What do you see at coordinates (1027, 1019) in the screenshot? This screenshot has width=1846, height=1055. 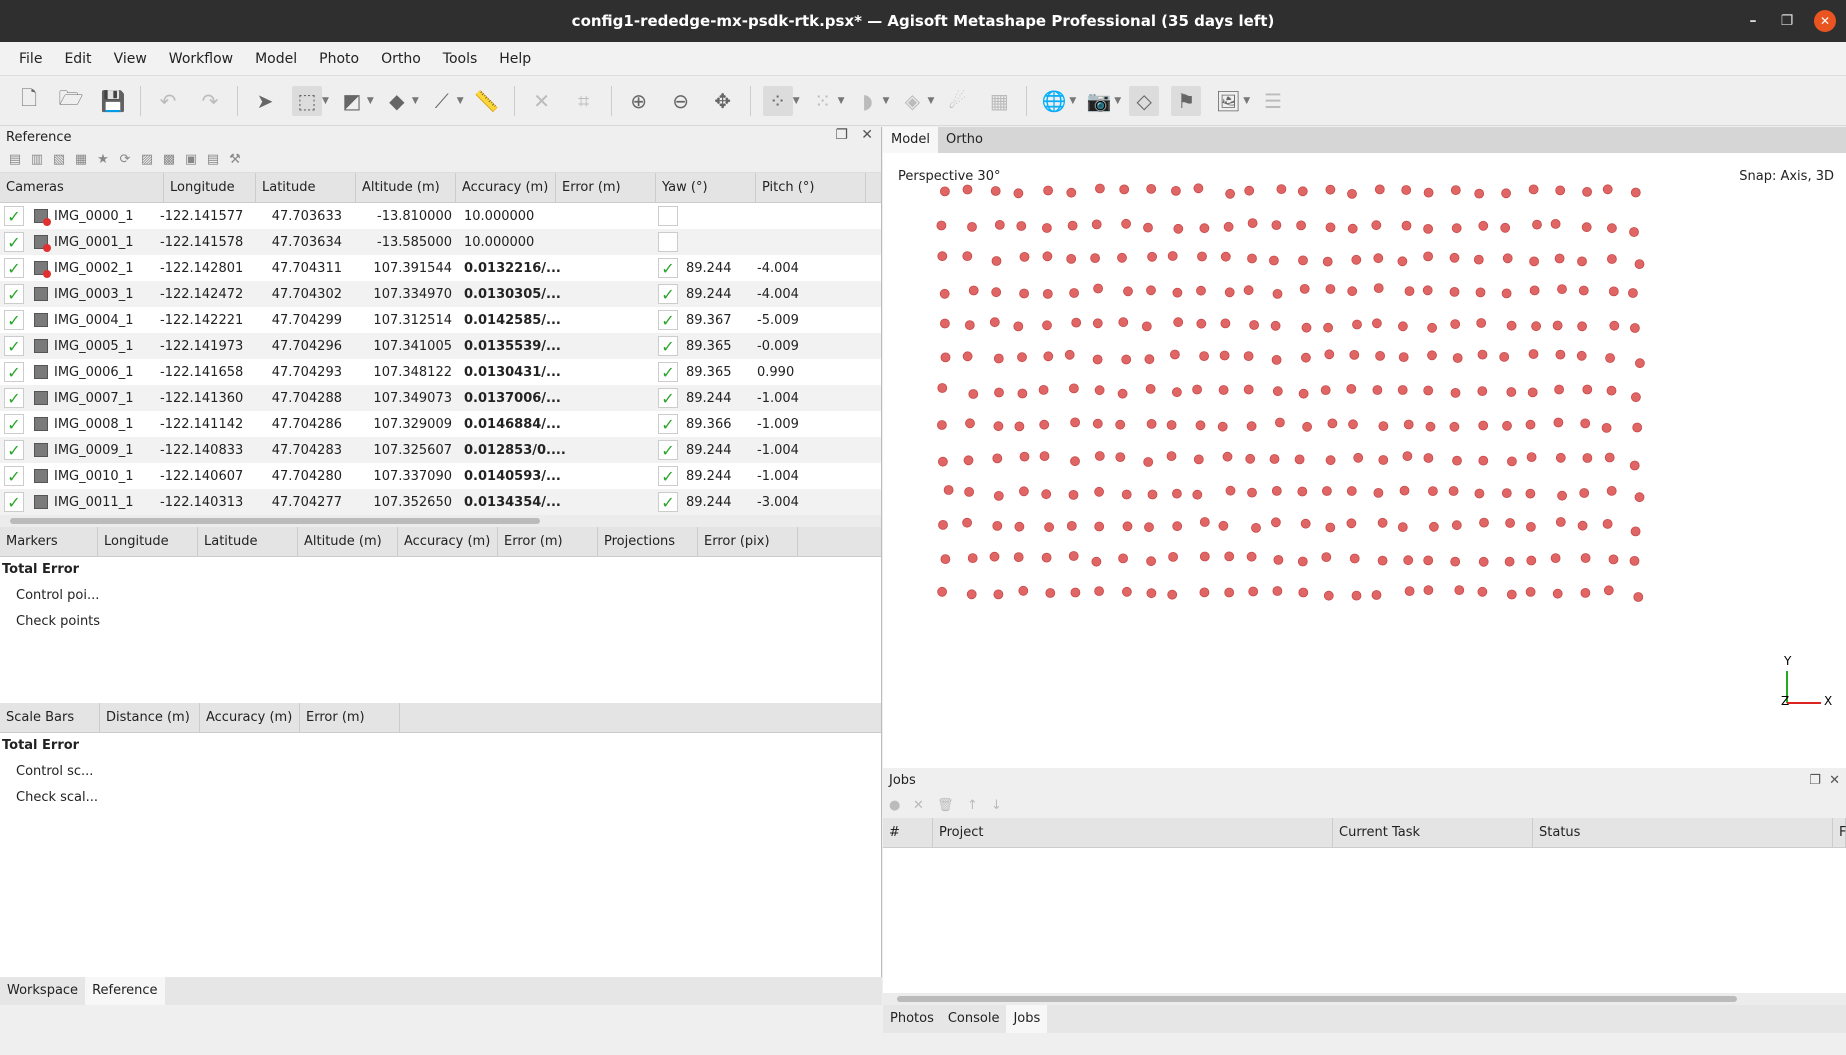 I see `tab-jobs: Jobs` at bounding box center [1027, 1019].